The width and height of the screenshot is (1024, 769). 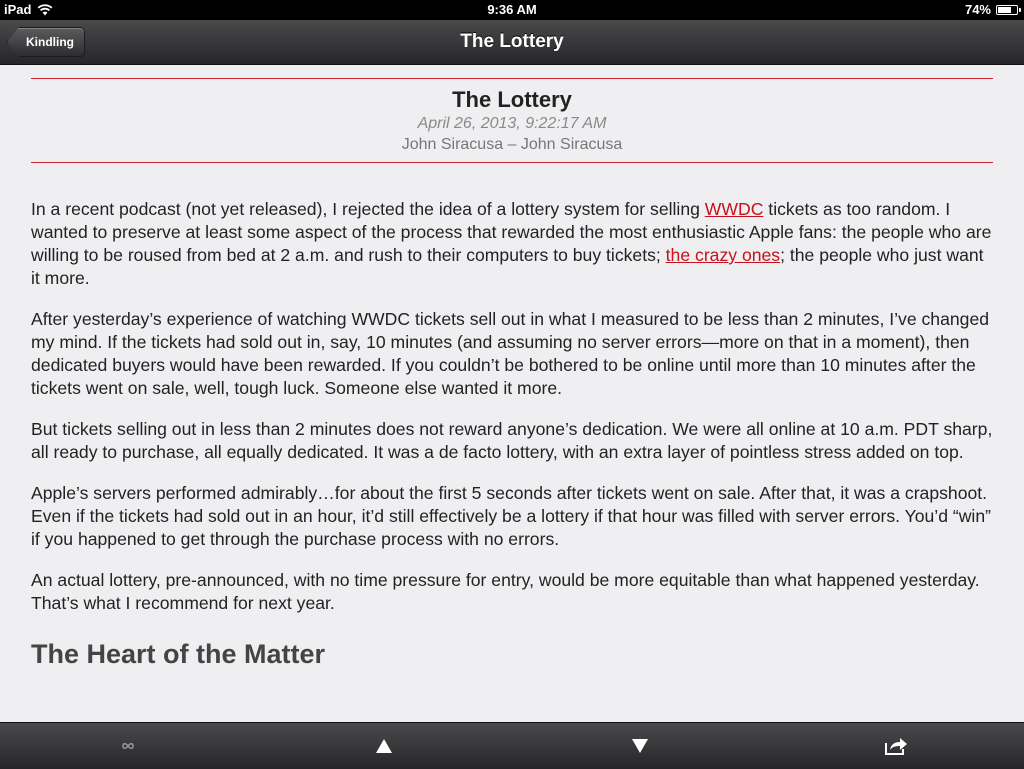 I want to click on article-author: John Siracusa – John Siracusa, so click(x=512, y=144).